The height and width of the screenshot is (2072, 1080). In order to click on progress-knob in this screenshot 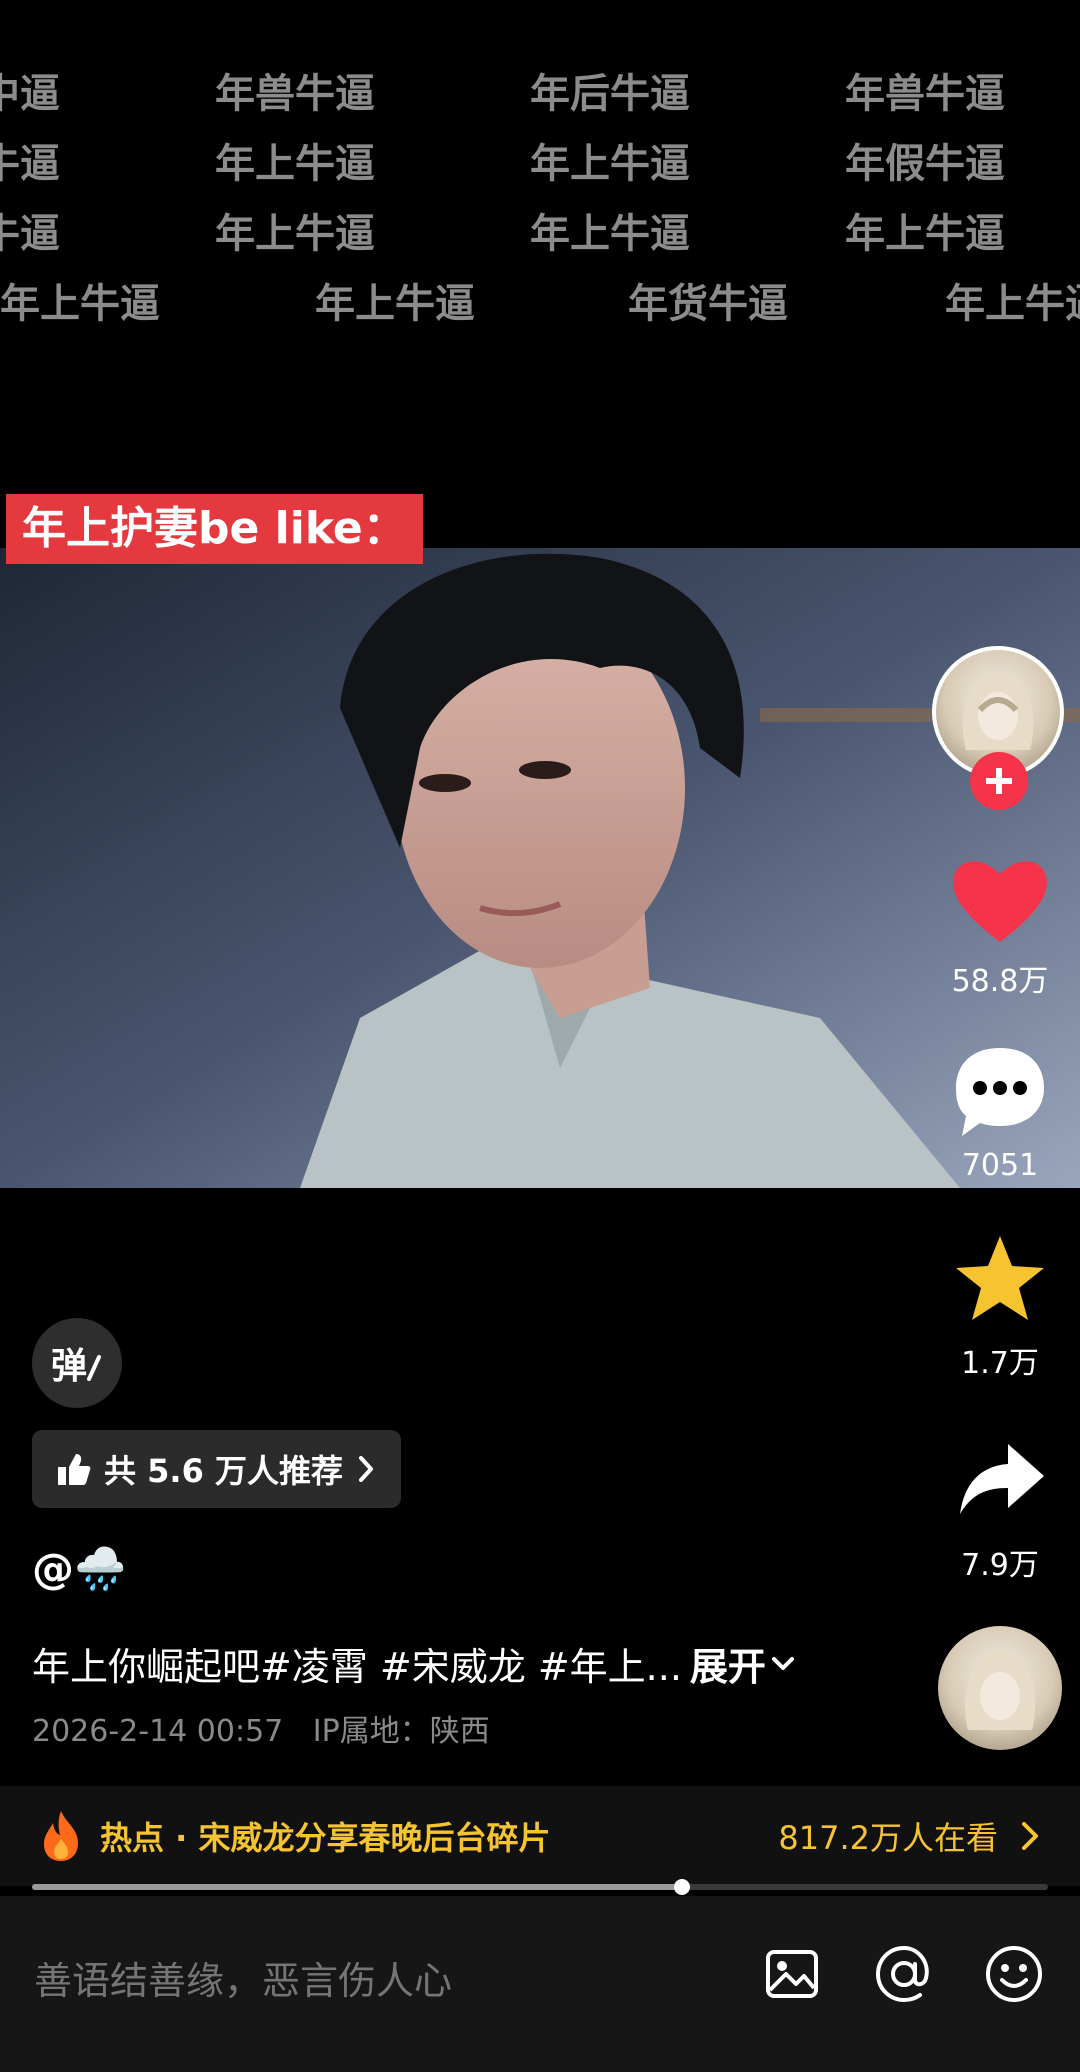, I will do `click(682, 1887)`.